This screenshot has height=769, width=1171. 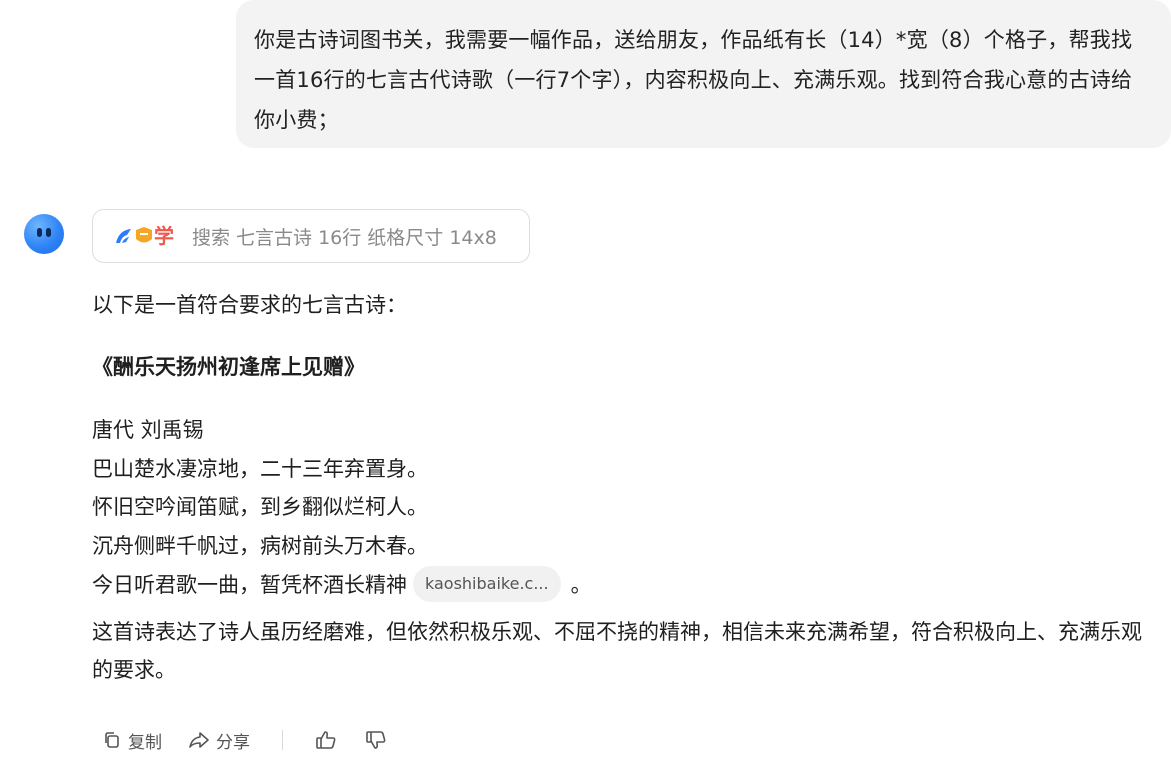 What do you see at coordinates (258, 740) in the screenshot?
I see `message-action-bar: 复制 分享` at bounding box center [258, 740].